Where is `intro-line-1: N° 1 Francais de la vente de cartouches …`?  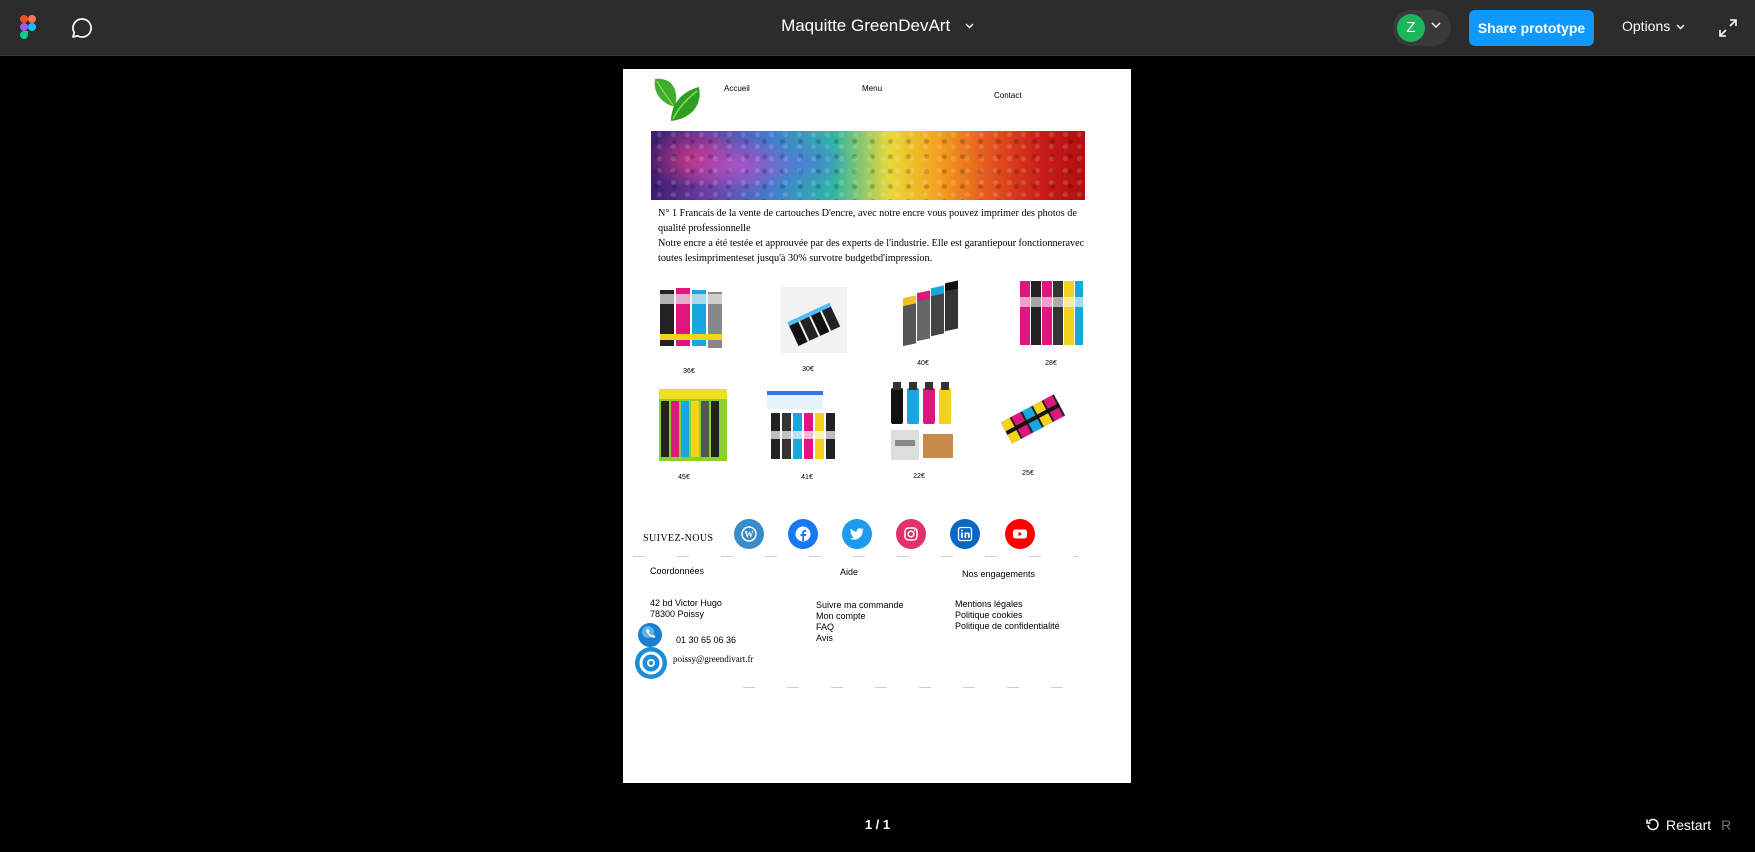 intro-line-1: N° 1 Francais de la vente de cartouches … is located at coordinates (867, 221).